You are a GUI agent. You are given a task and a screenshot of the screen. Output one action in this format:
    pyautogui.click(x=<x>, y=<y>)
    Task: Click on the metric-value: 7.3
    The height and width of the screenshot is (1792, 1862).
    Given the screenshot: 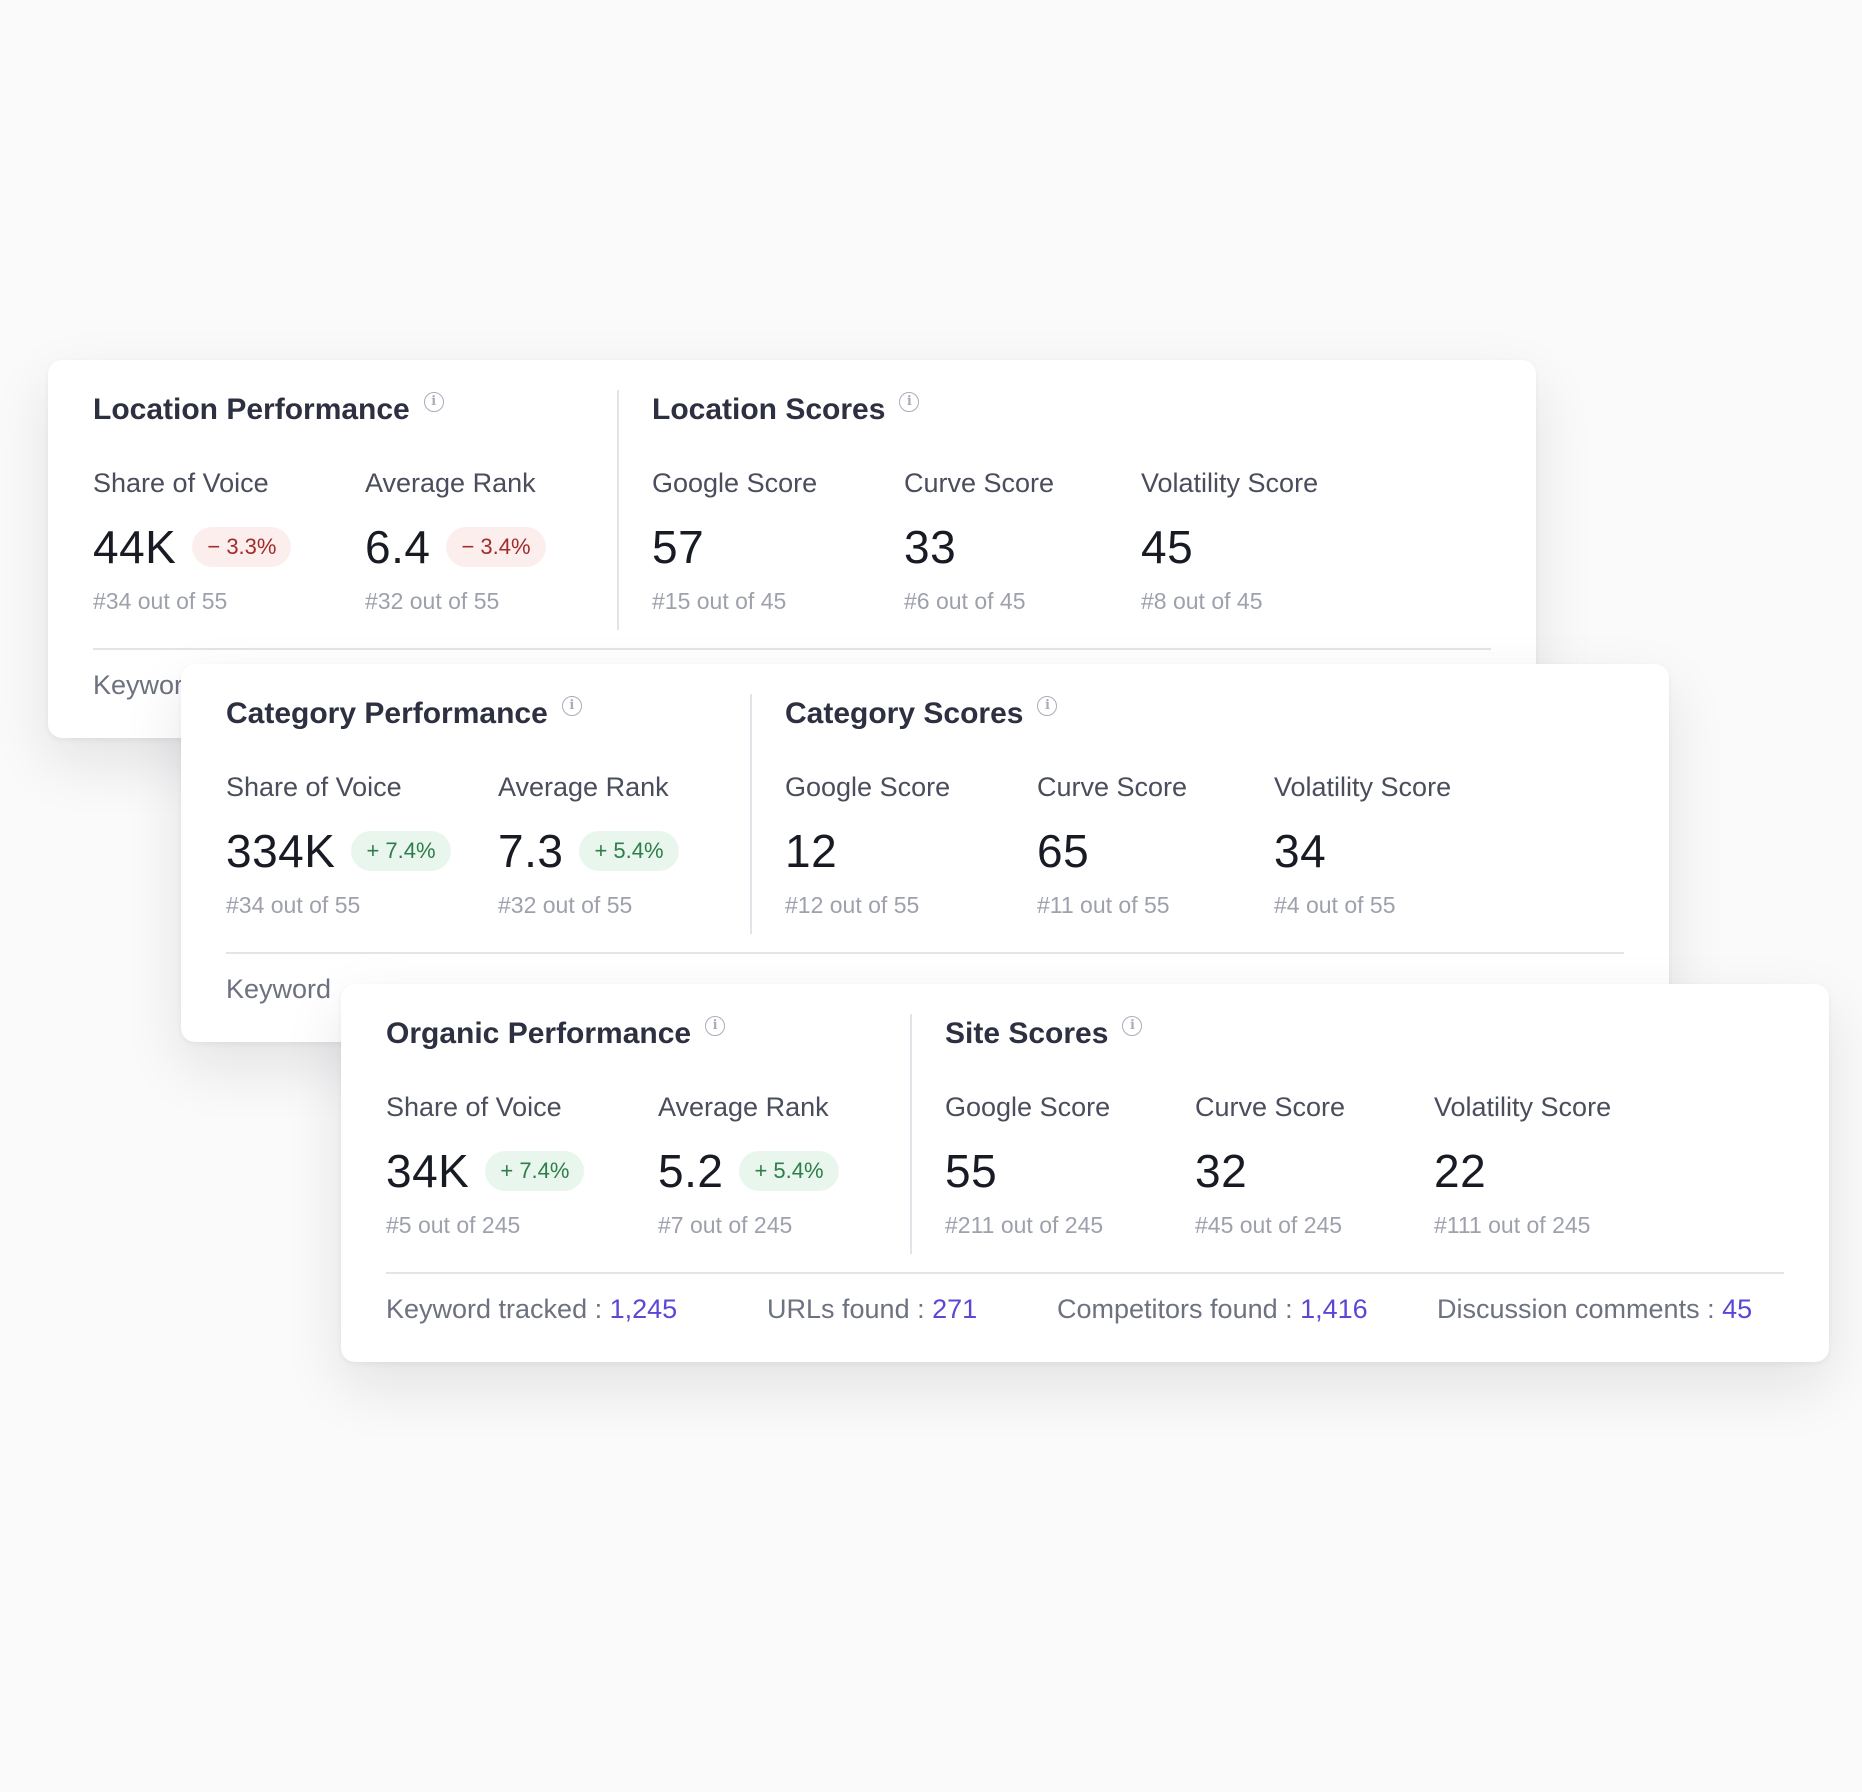 What is the action you would take?
    pyautogui.click(x=531, y=851)
    